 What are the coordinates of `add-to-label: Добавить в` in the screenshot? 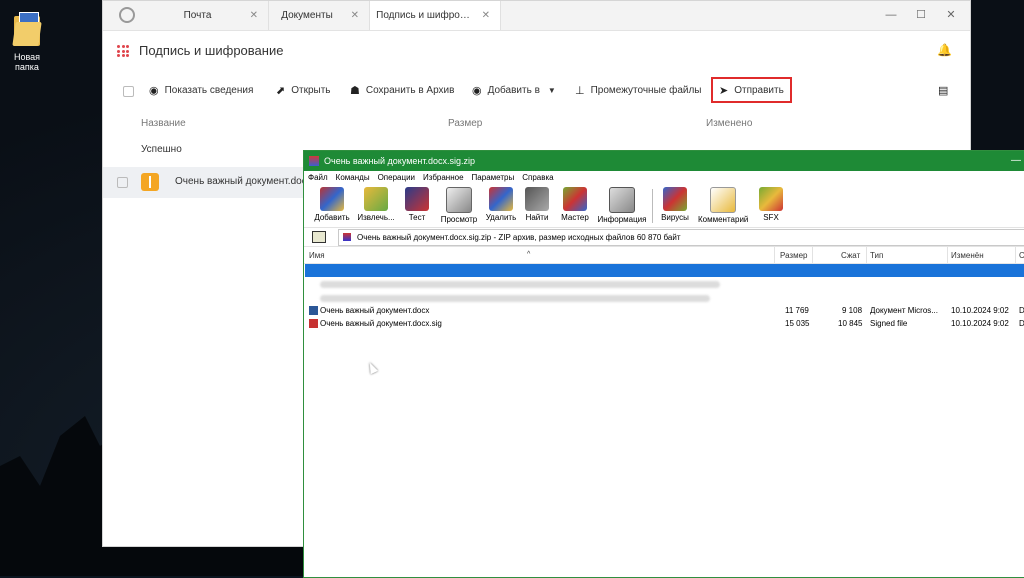 It's located at (513, 90).